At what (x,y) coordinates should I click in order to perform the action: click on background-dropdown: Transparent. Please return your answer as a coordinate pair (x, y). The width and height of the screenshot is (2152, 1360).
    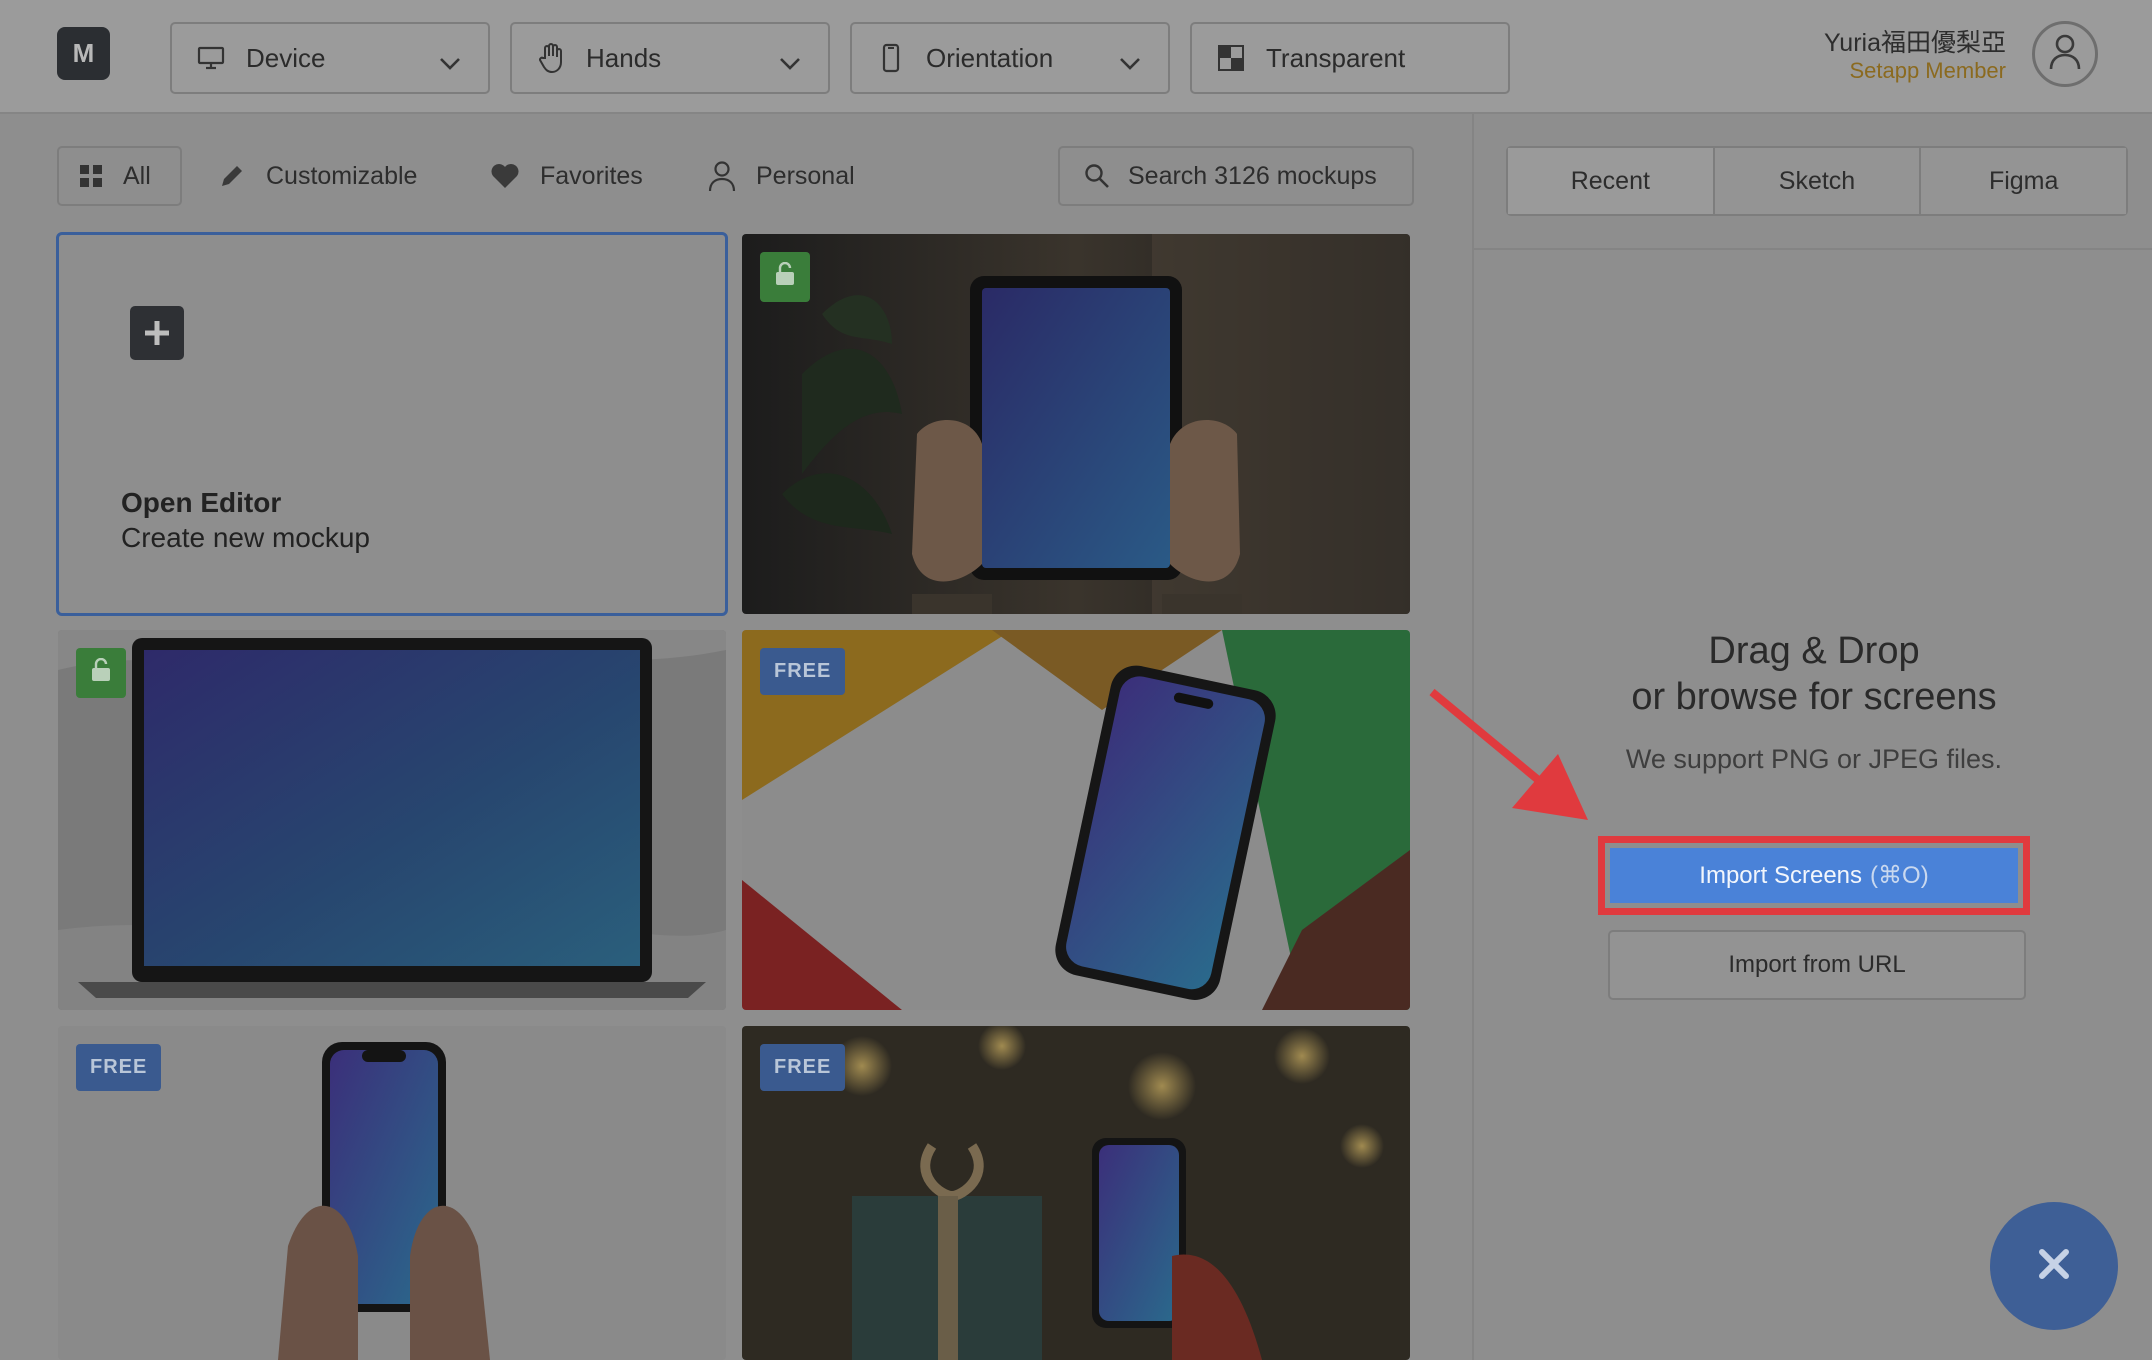
    Looking at the image, I should click on (1350, 58).